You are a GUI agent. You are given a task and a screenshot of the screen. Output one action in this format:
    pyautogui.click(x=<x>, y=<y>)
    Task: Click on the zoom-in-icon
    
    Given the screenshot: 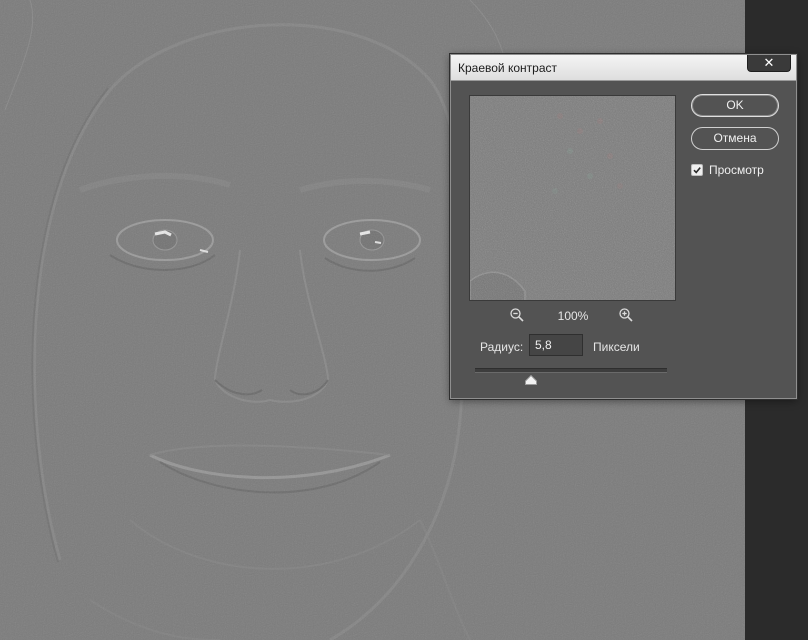 What is the action you would take?
    pyautogui.click(x=626, y=315)
    